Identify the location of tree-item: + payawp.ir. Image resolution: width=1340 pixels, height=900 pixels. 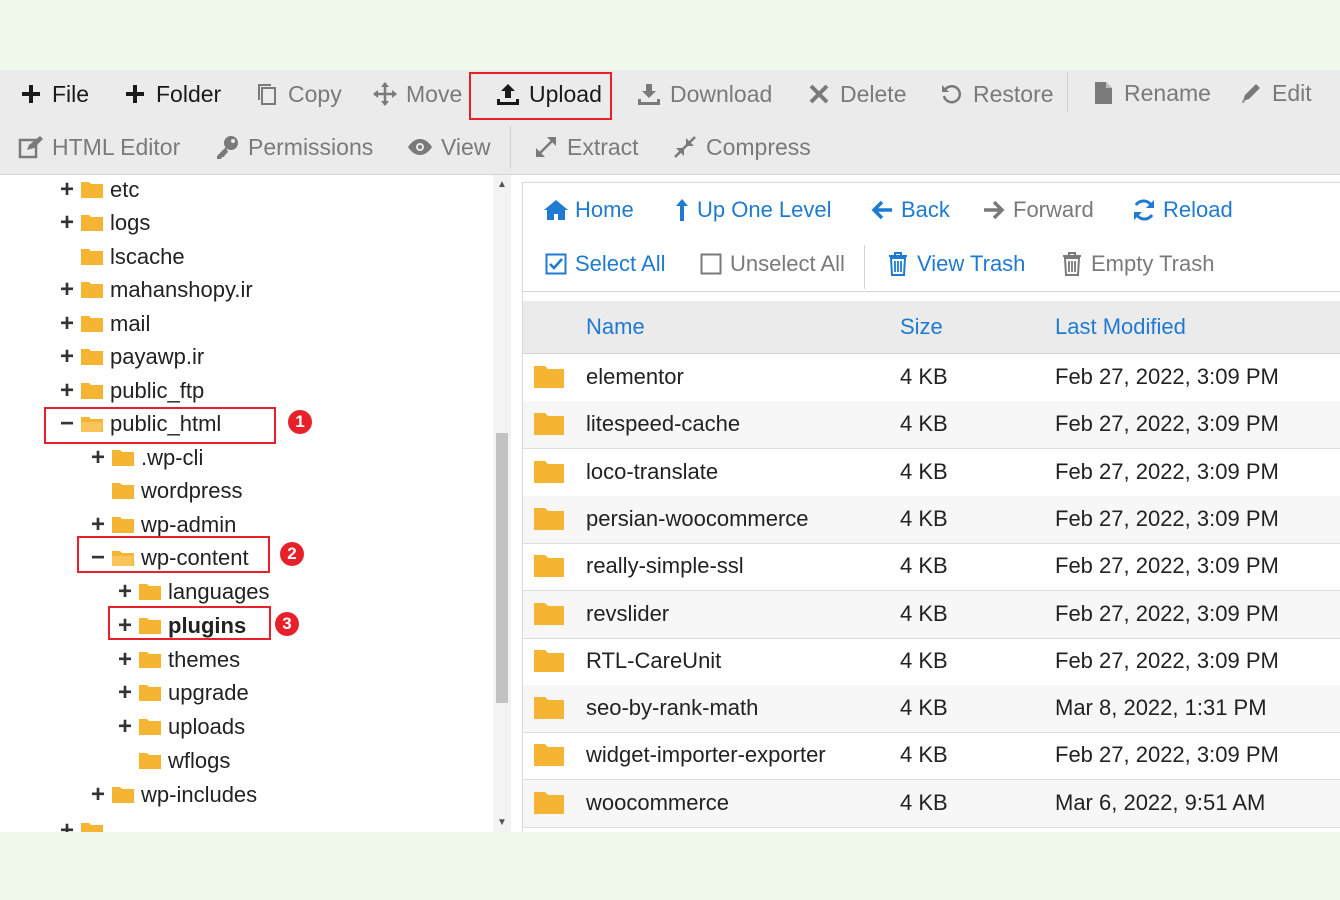
(131, 357).